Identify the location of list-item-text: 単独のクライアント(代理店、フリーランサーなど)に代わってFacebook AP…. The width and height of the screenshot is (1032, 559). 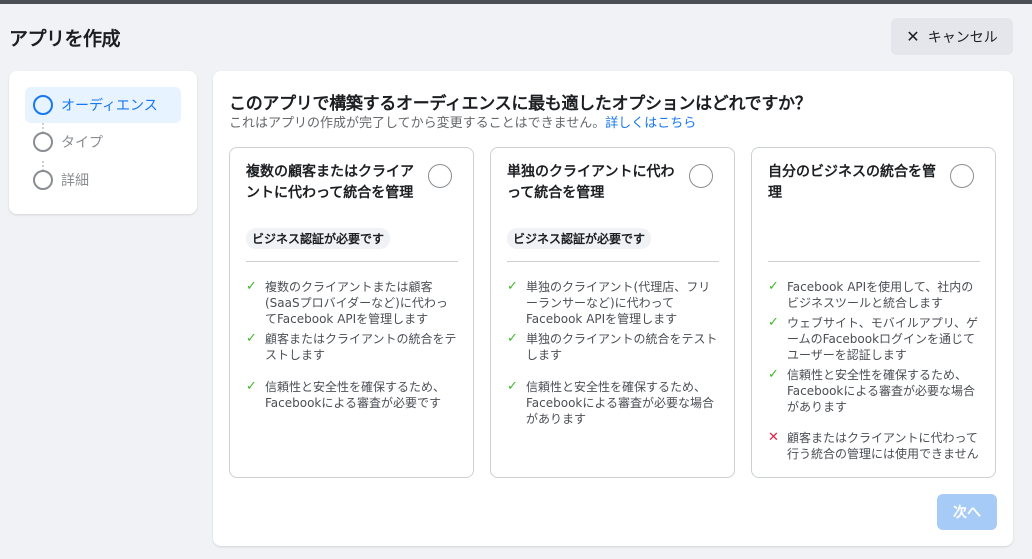
(618, 303).